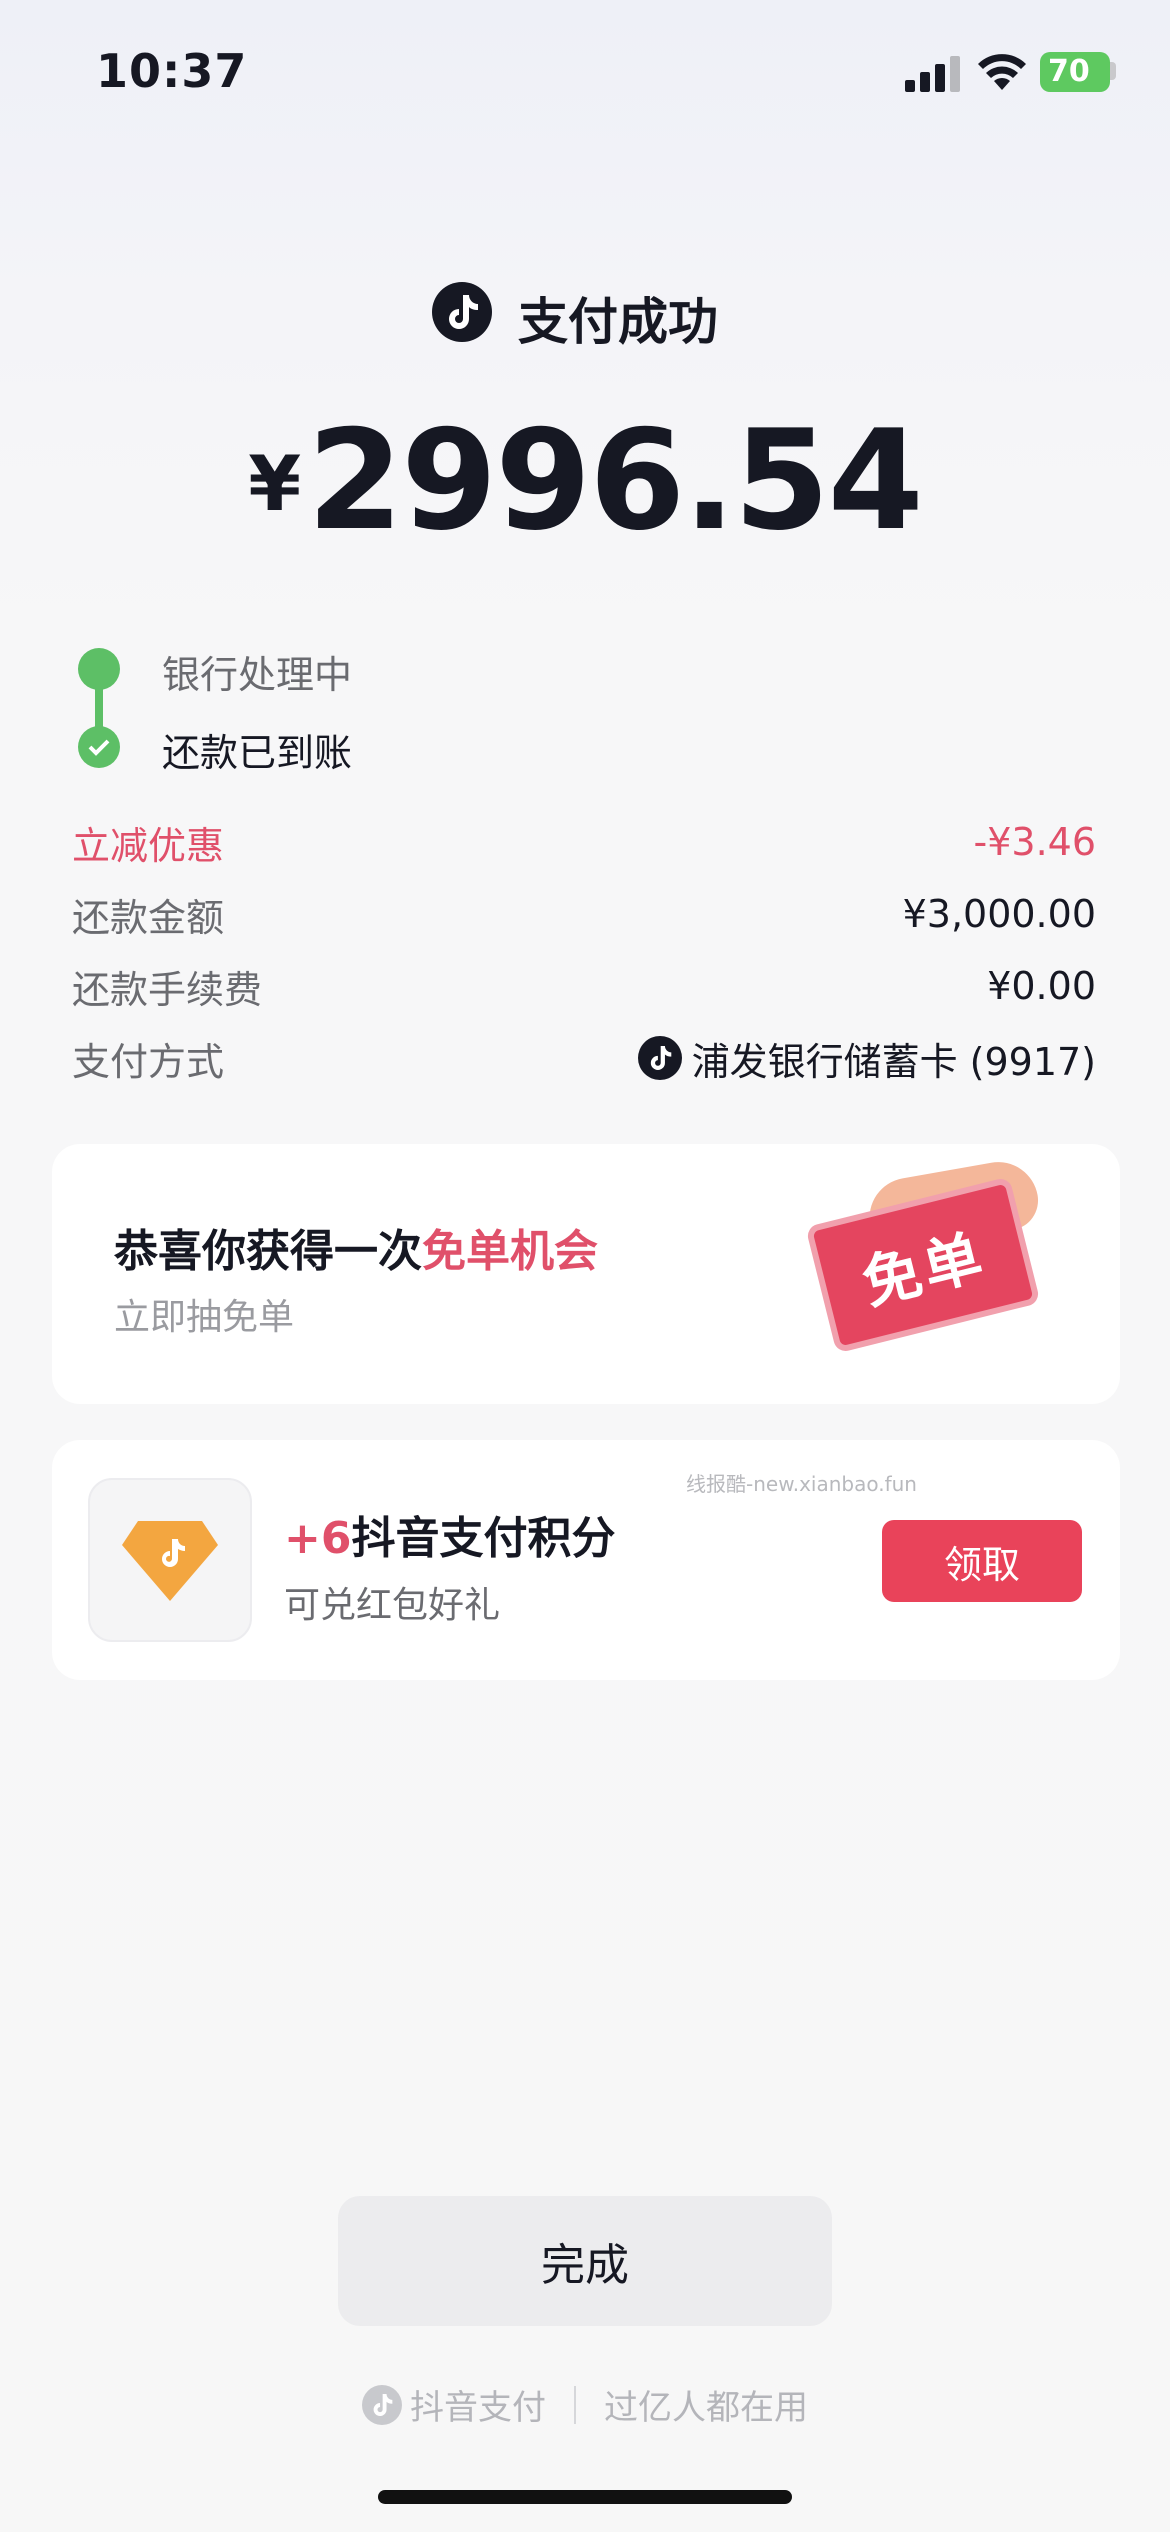 This screenshot has width=1170, height=2532. I want to click on points-badge-icon, so click(170, 1560).